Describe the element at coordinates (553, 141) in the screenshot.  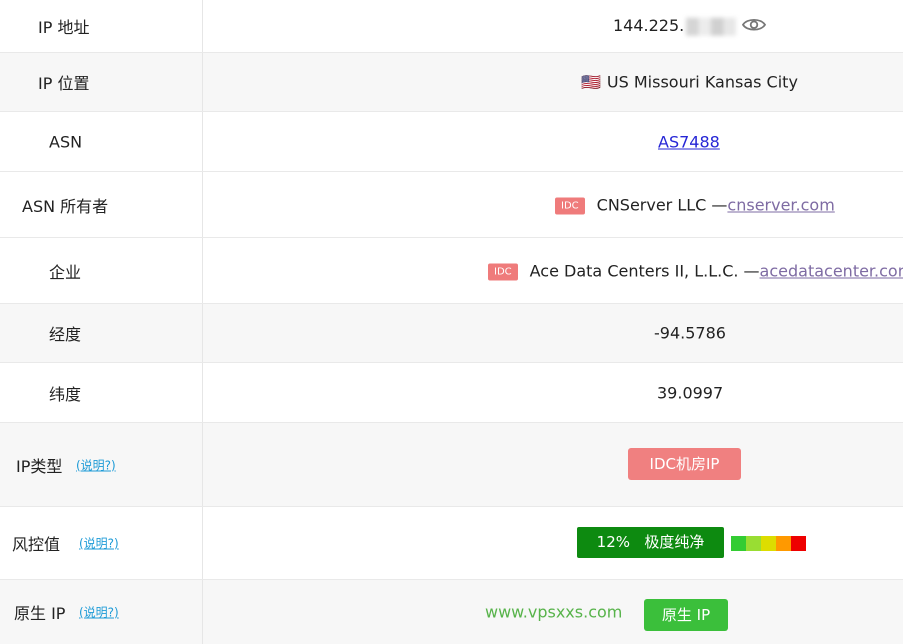
I see `value-cell: AS7488` at that location.